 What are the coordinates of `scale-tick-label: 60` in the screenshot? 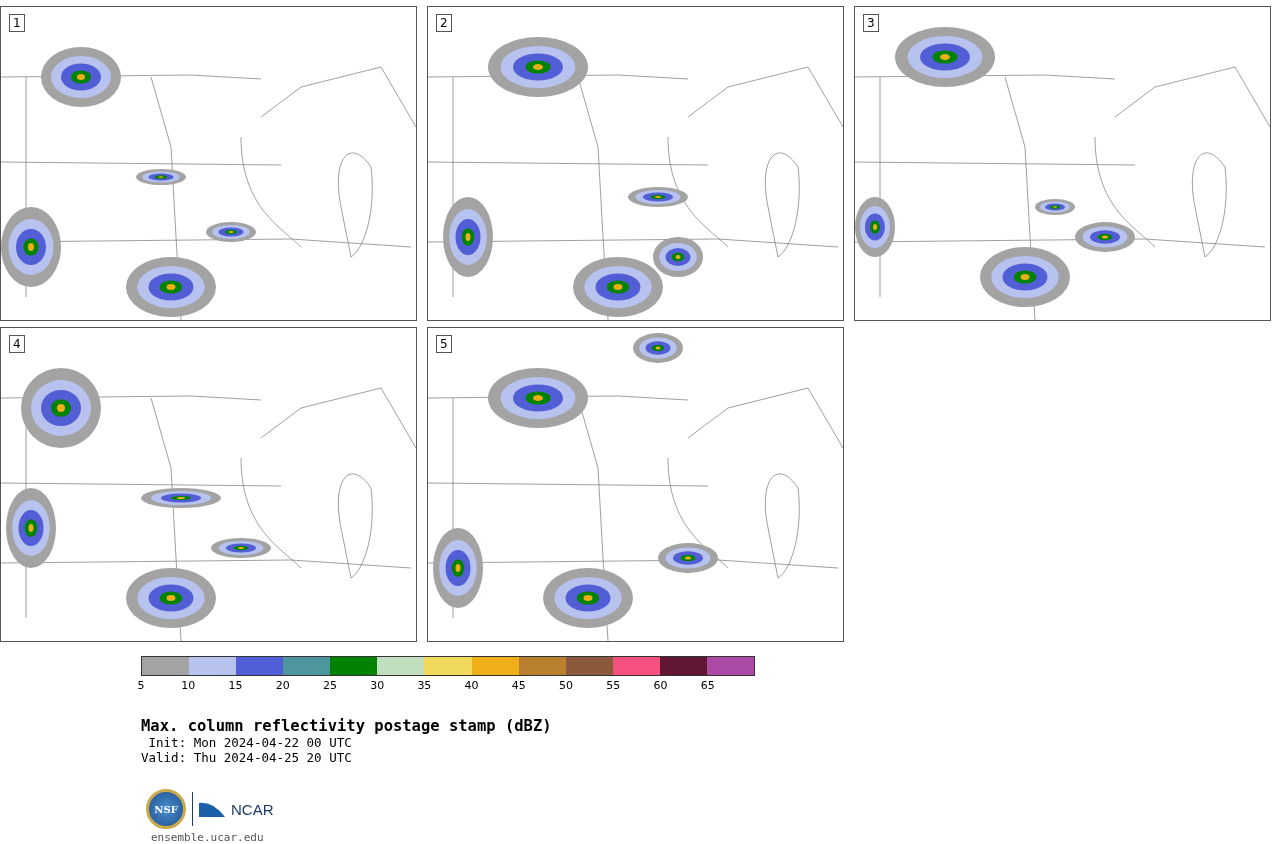 It's located at (660, 685).